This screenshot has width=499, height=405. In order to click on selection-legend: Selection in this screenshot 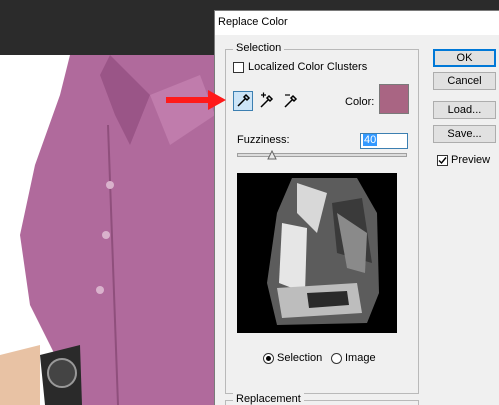, I will do `click(259, 48)`.